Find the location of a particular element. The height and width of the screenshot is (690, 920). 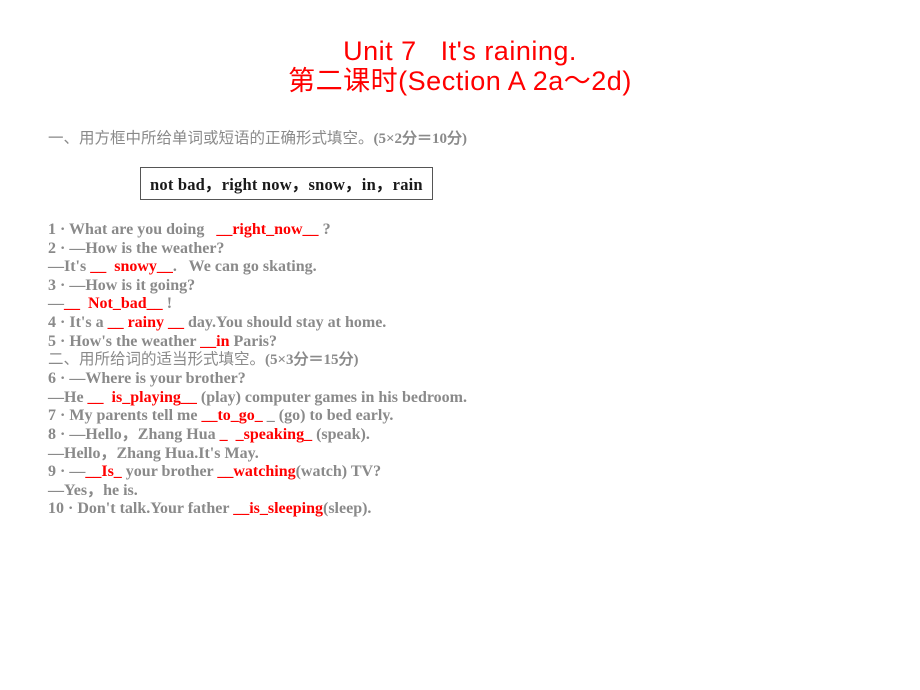

question-5-answer: __in is located at coordinates (215, 341).